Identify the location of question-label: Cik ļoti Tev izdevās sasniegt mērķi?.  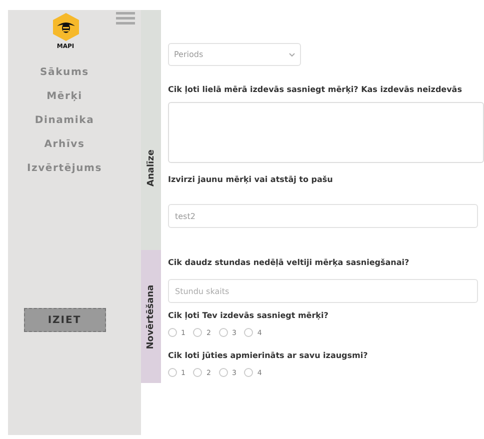
(249, 315).